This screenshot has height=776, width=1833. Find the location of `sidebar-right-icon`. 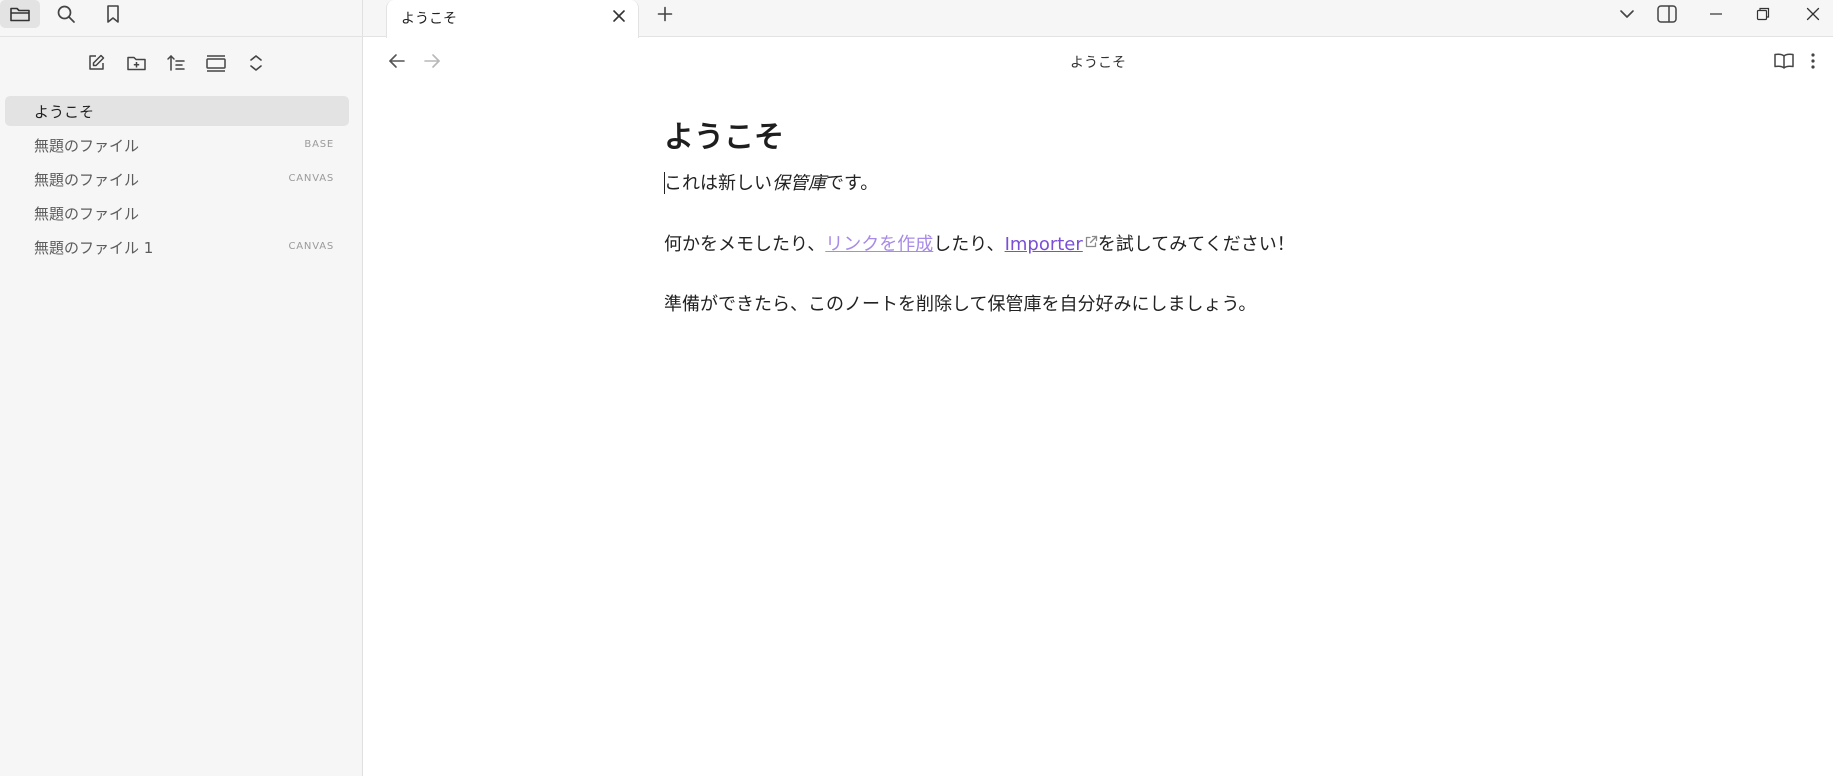

sidebar-right-icon is located at coordinates (1667, 14).